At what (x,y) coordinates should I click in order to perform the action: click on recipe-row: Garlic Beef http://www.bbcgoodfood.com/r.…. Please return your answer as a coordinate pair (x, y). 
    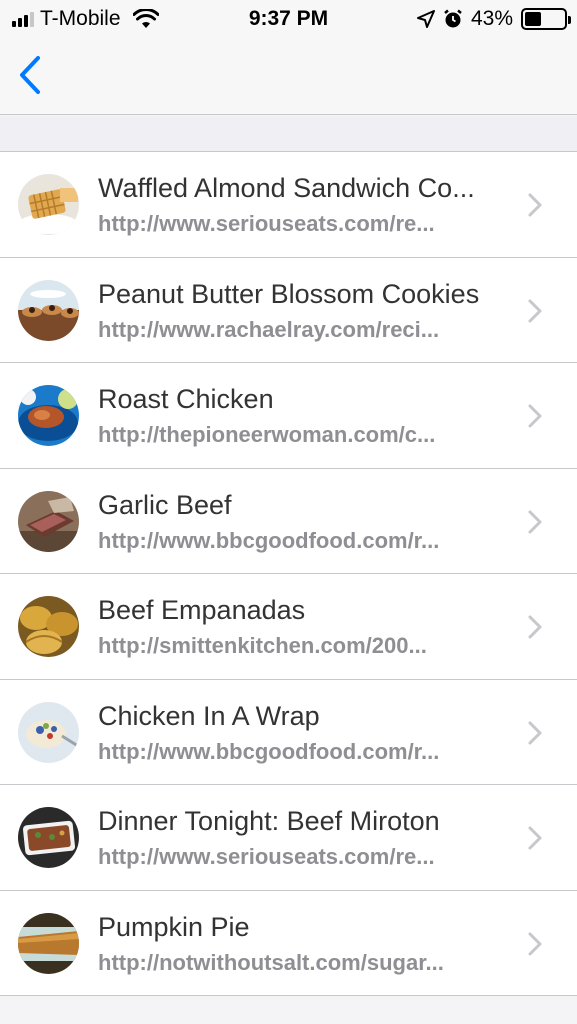
    Looking at the image, I should click on (288, 521).